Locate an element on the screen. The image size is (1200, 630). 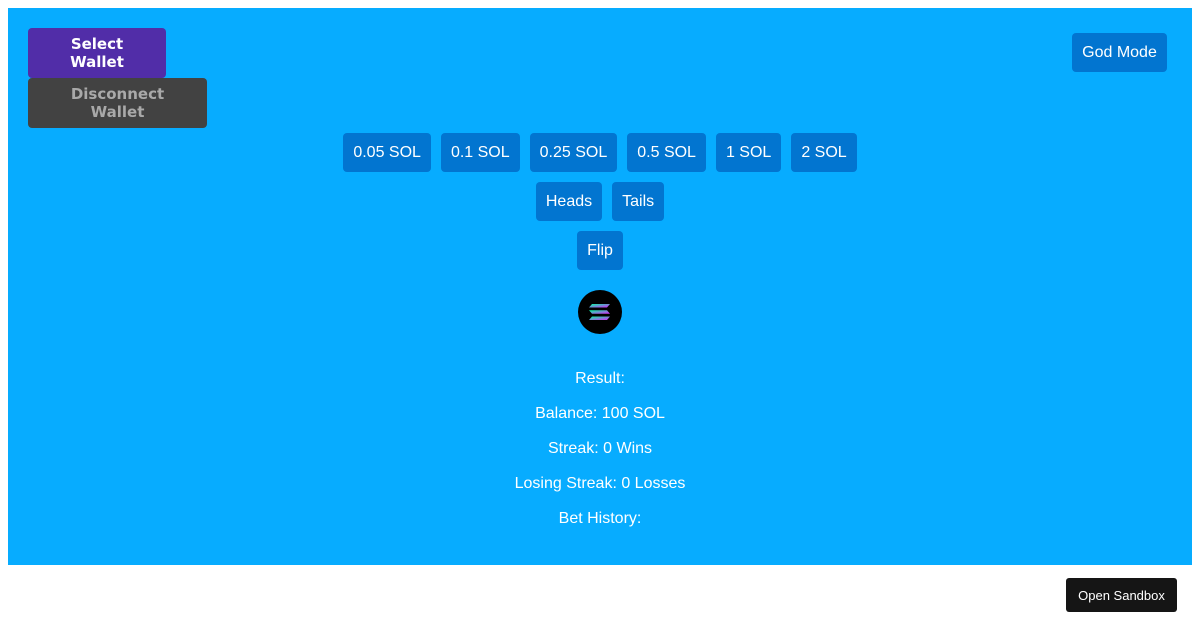
solana-logo-icon is located at coordinates (600, 312).